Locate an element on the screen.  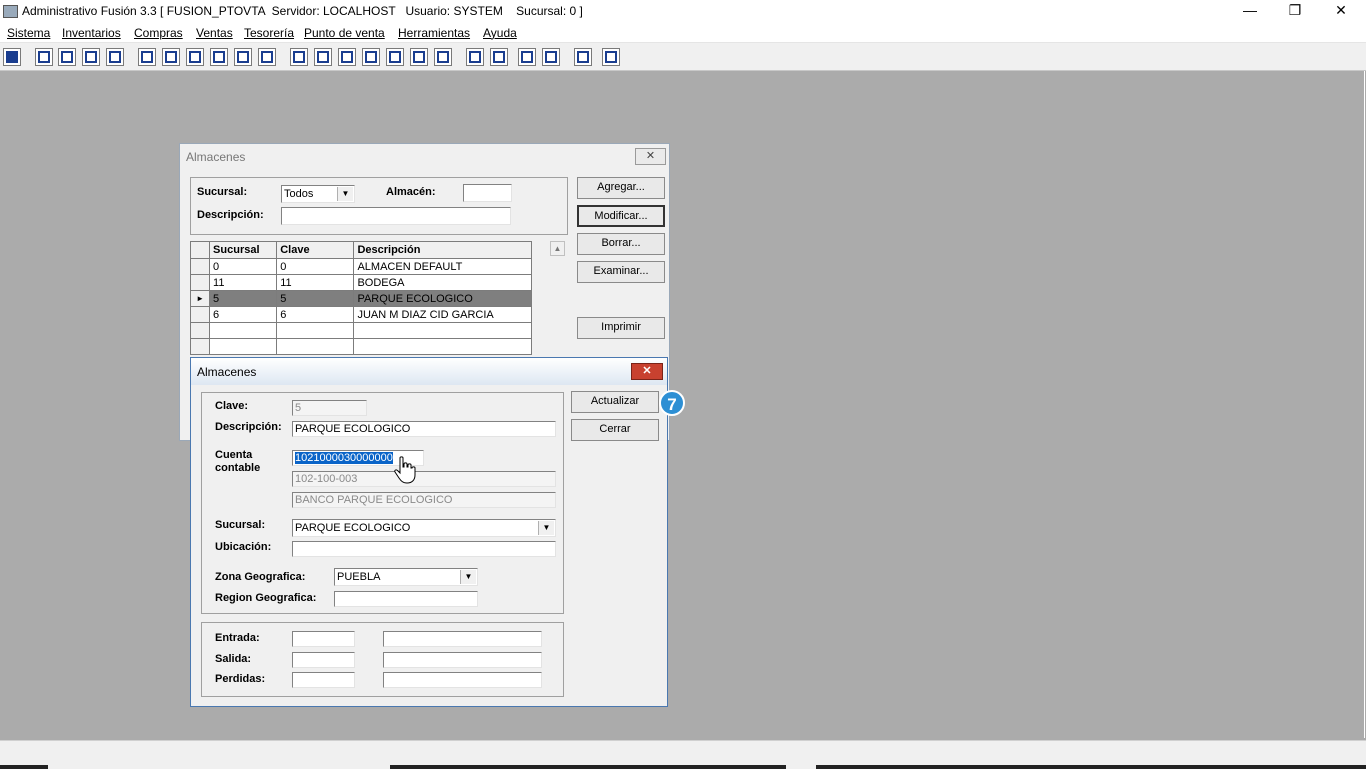
cell-sucursal: 11 is located at coordinates (243, 282).